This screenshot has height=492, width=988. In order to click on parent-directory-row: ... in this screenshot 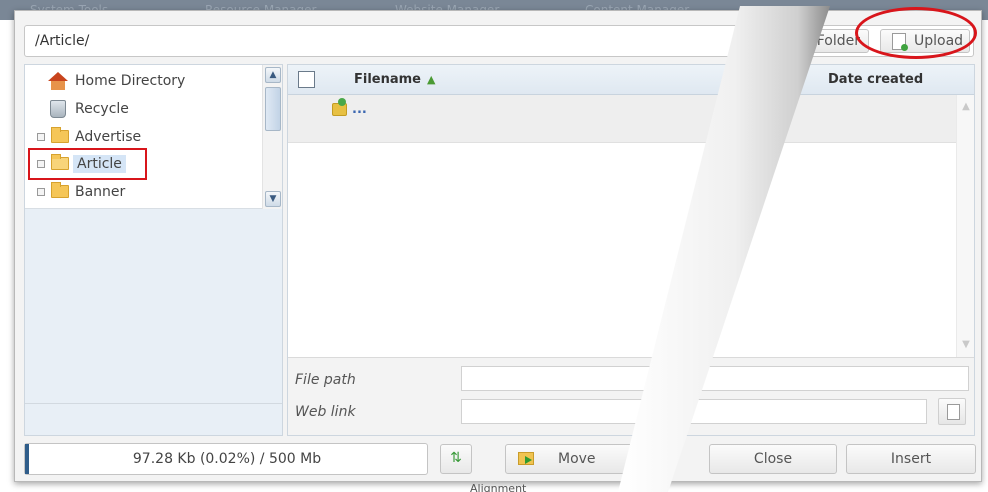, I will do `click(622, 119)`.